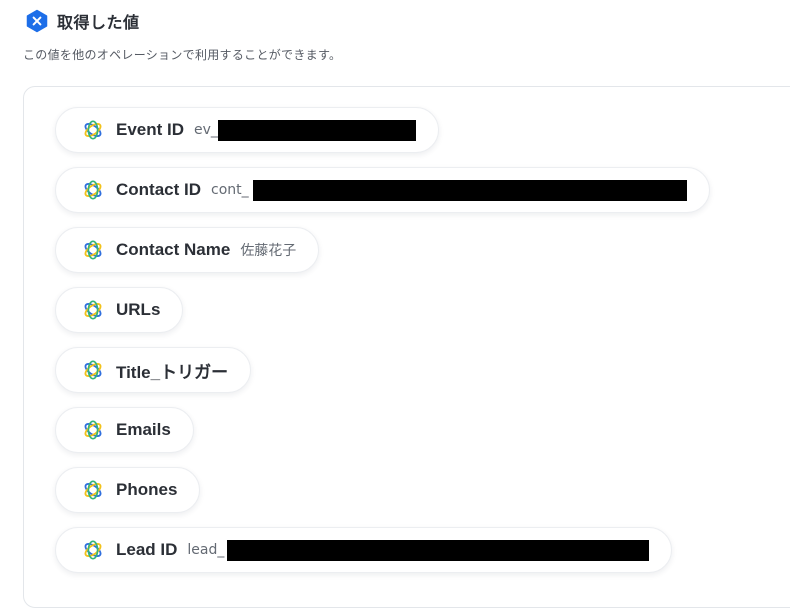 The width and height of the screenshot is (790, 608). What do you see at coordinates (173, 249) in the screenshot?
I see `field-label: Contact Name` at bounding box center [173, 249].